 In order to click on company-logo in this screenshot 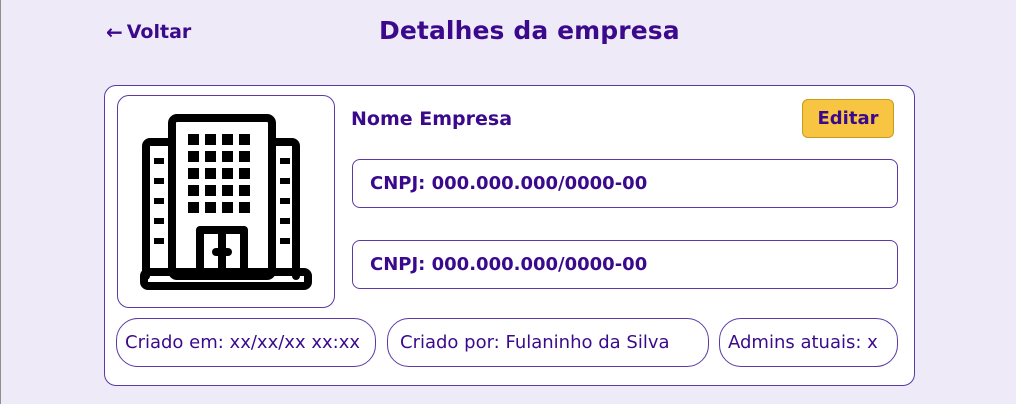, I will do `click(226, 201)`.